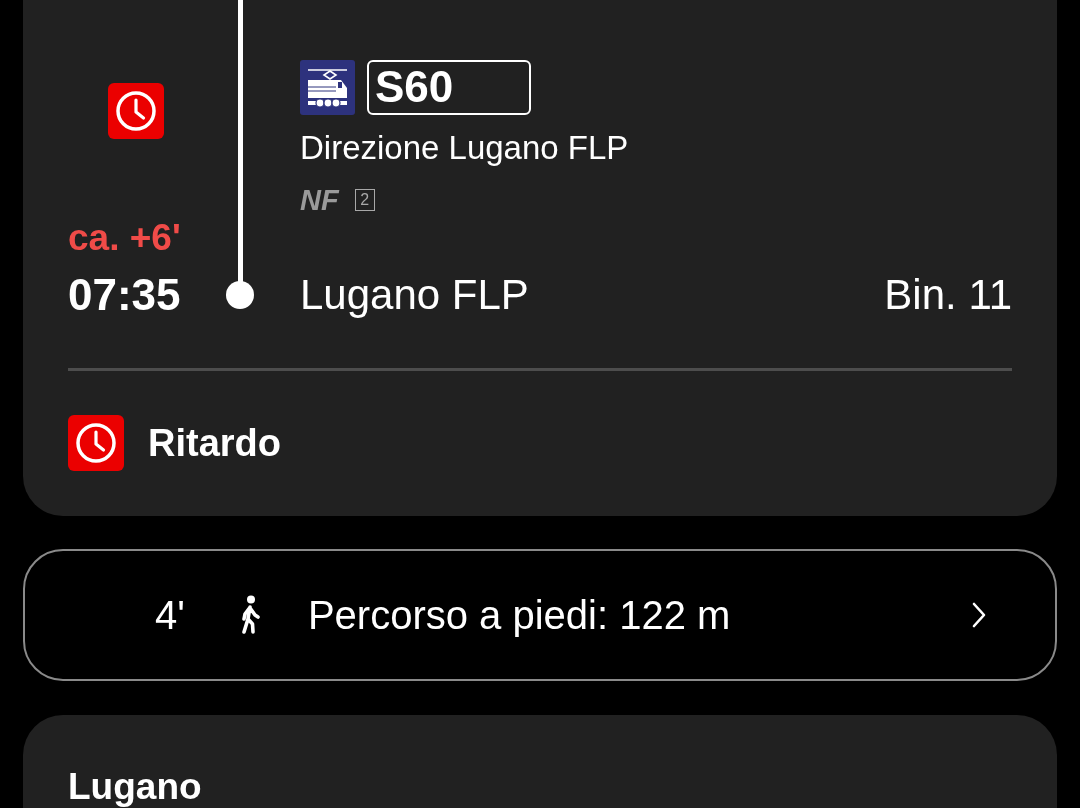 The height and width of the screenshot is (808, 1080). I want to click on arrival-time: 07:35, so click(125, 295).